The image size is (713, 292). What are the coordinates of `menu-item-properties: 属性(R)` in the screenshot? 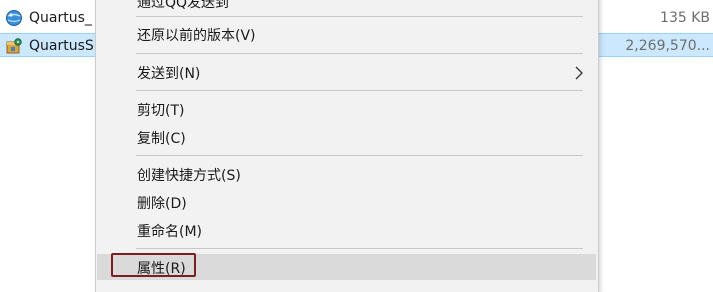 It's located at (346, 266).